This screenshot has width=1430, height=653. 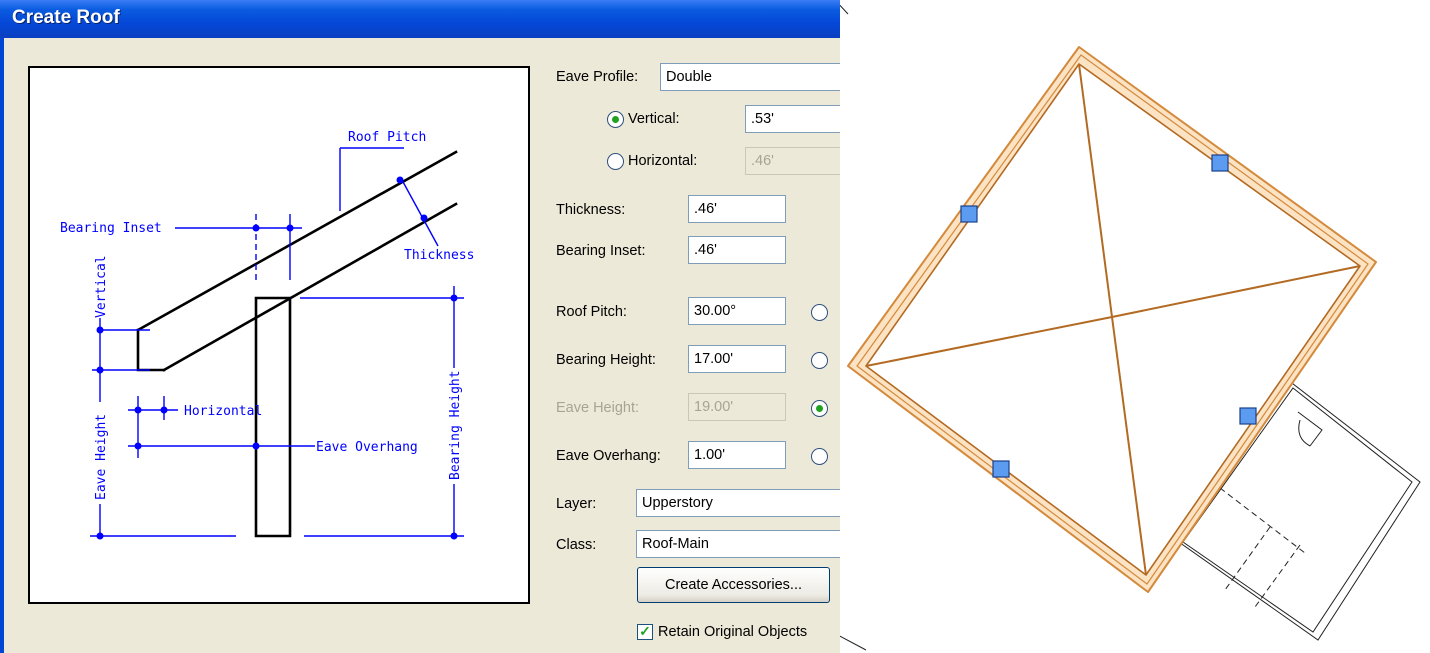 I want to click on roof-top-line, so click(x=297, y=241).